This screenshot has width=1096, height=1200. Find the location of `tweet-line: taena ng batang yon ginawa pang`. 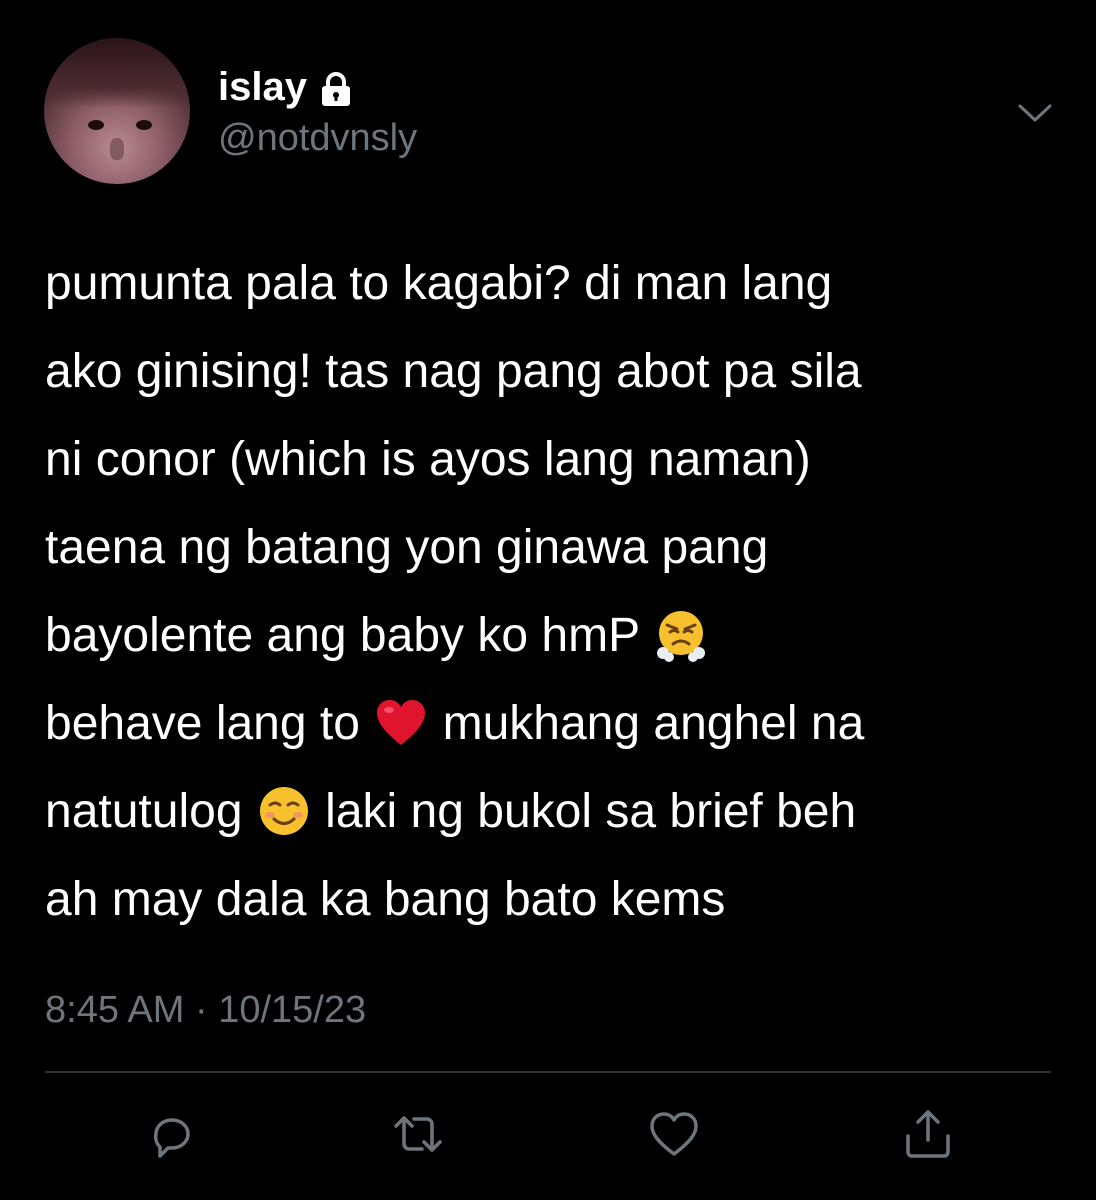

tweet-line: taena ng batang yon ginawa pang is located at coordinates (407, 547).